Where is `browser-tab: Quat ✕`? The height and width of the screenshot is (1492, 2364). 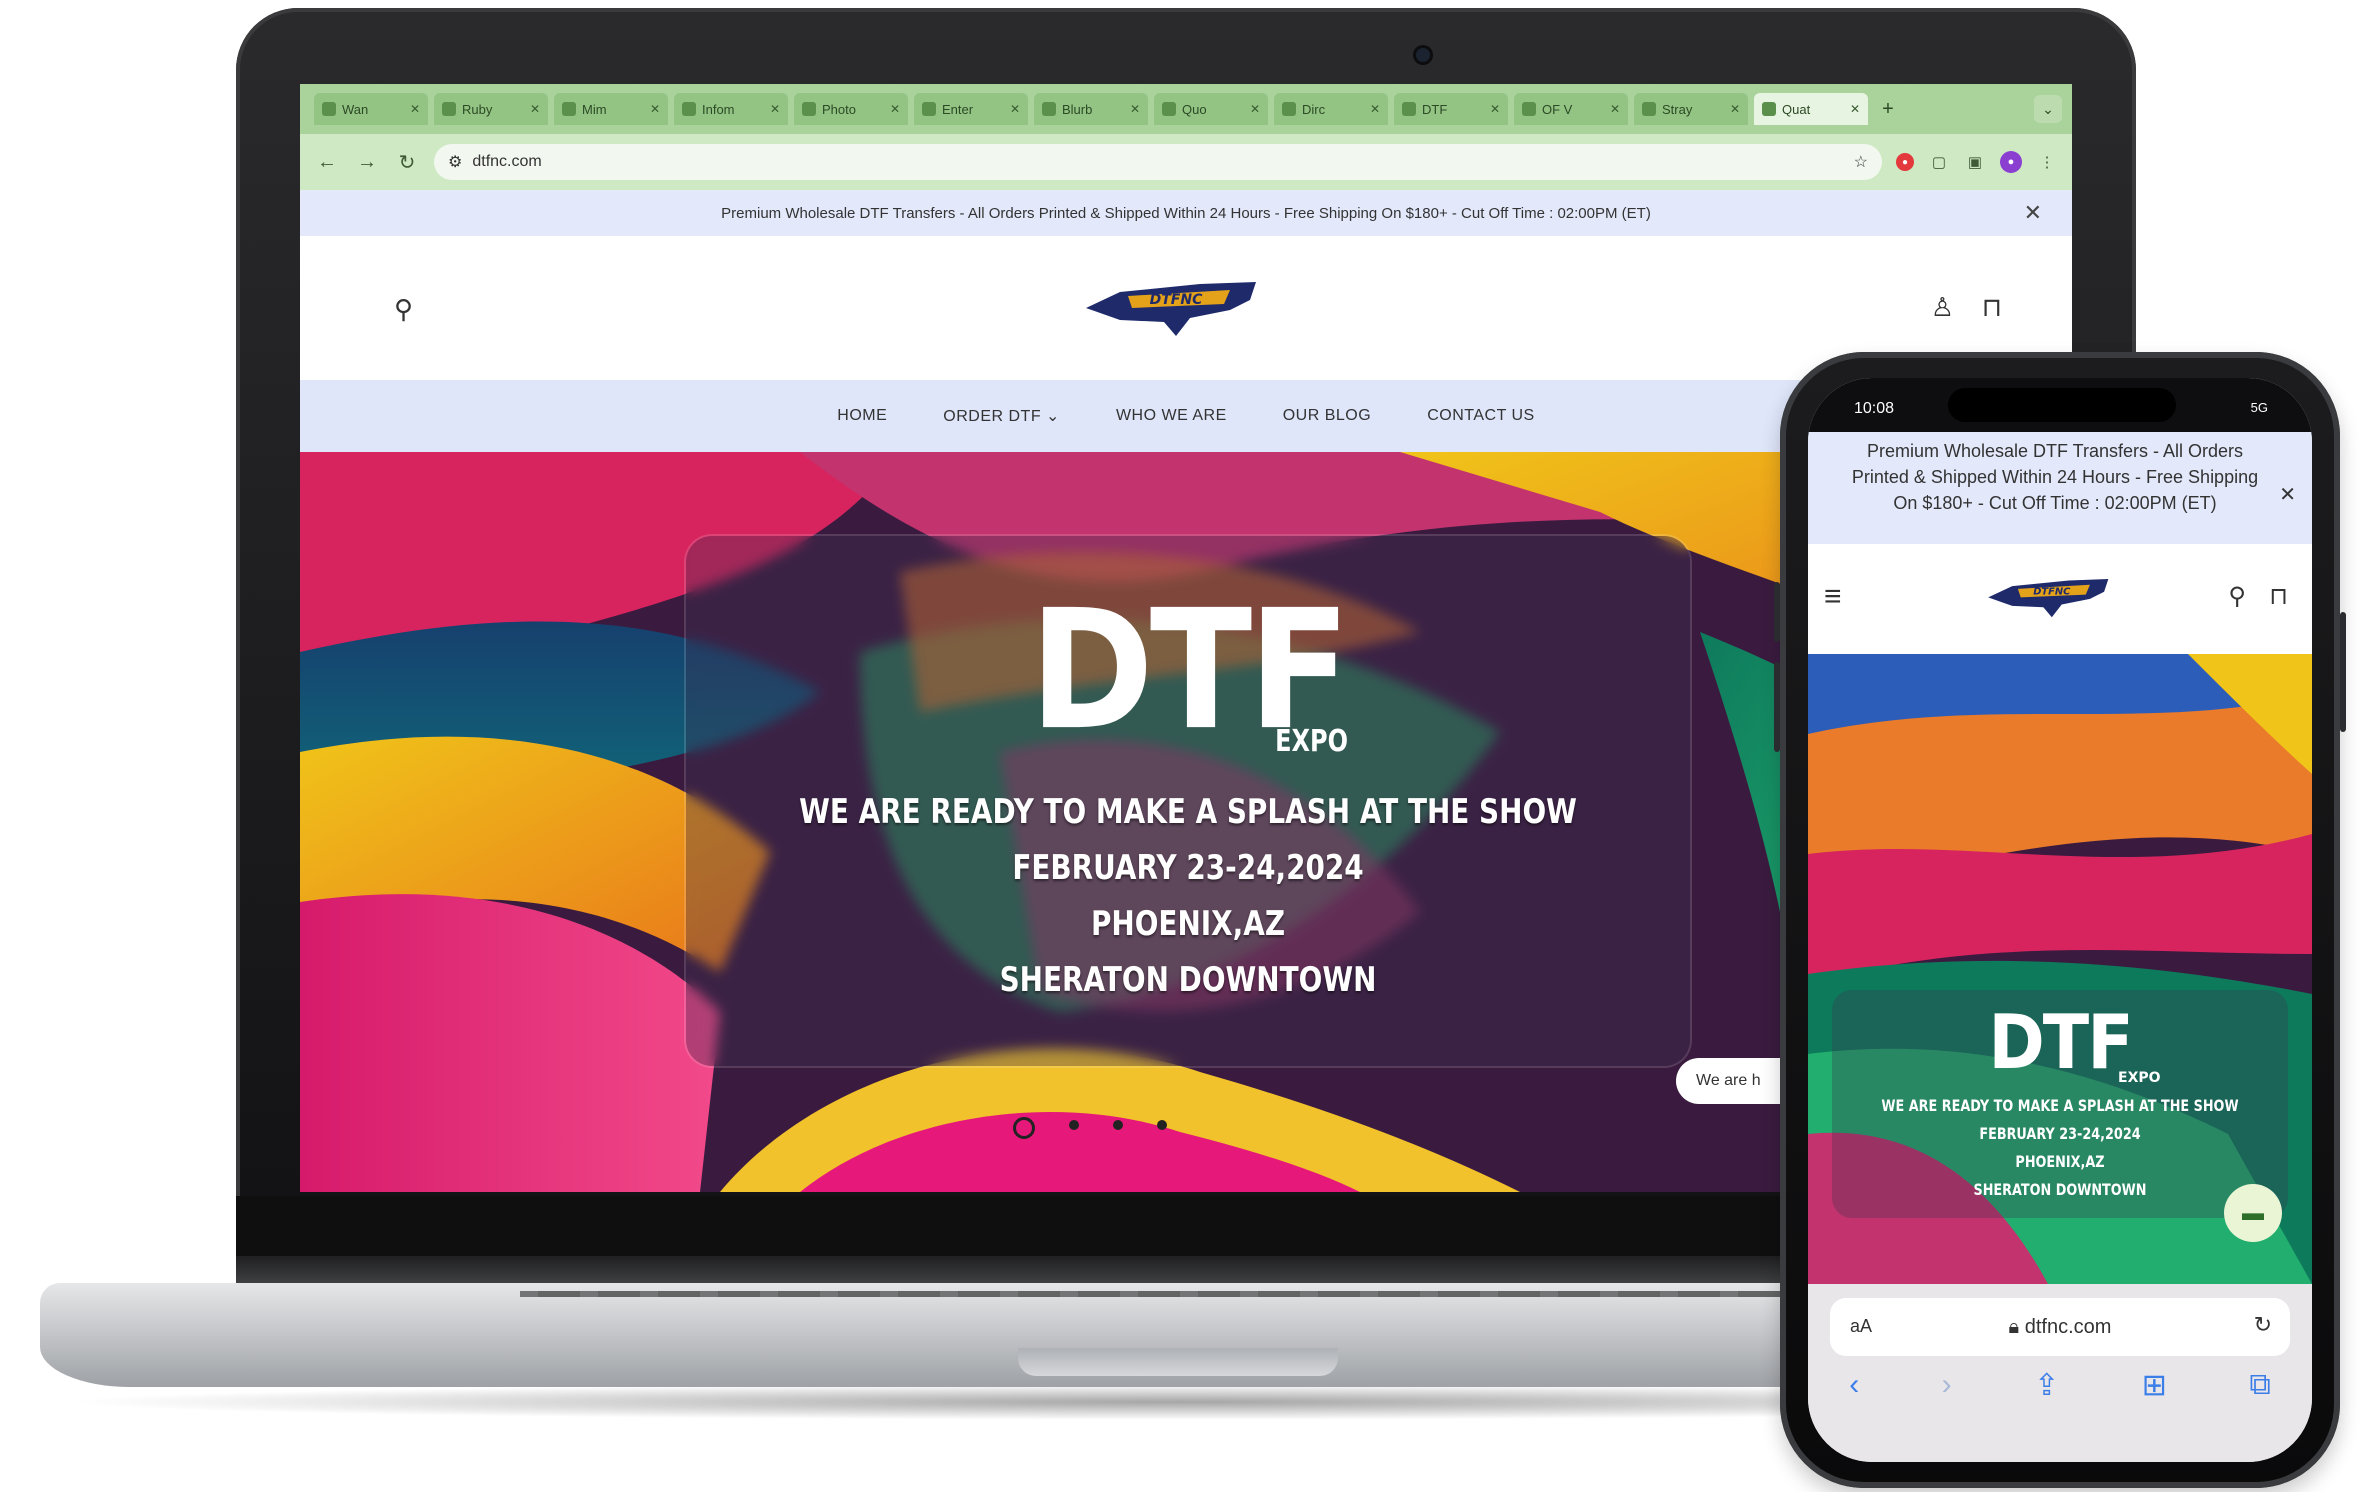
browser-tab: Quat ✕ is located at coordinates (1811, 109).